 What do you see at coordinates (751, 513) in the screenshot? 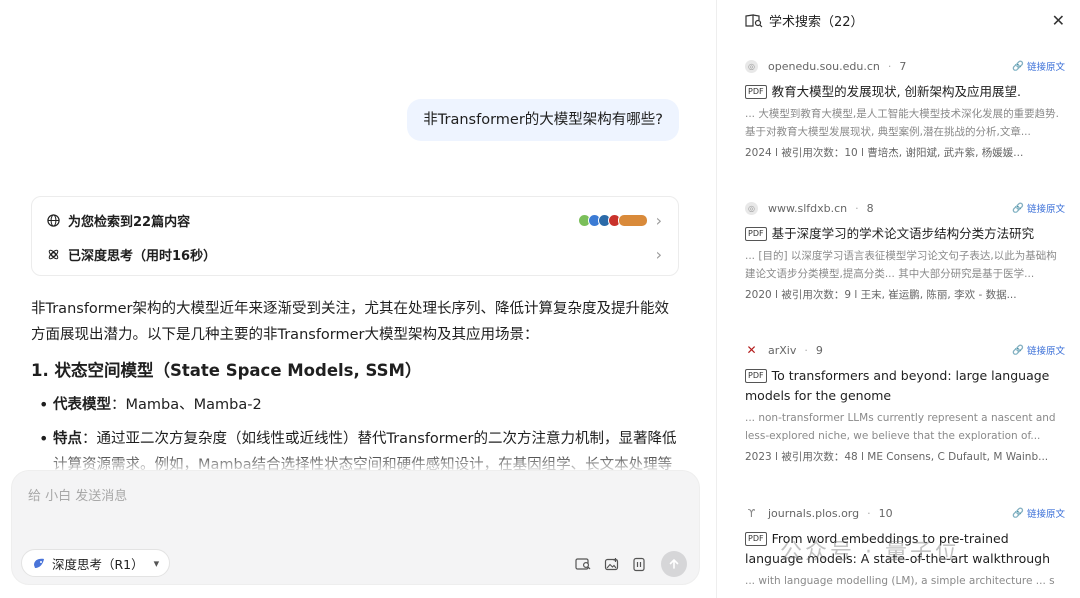
I see `plos-icon: ϒ` at bounding box center [751, 513].